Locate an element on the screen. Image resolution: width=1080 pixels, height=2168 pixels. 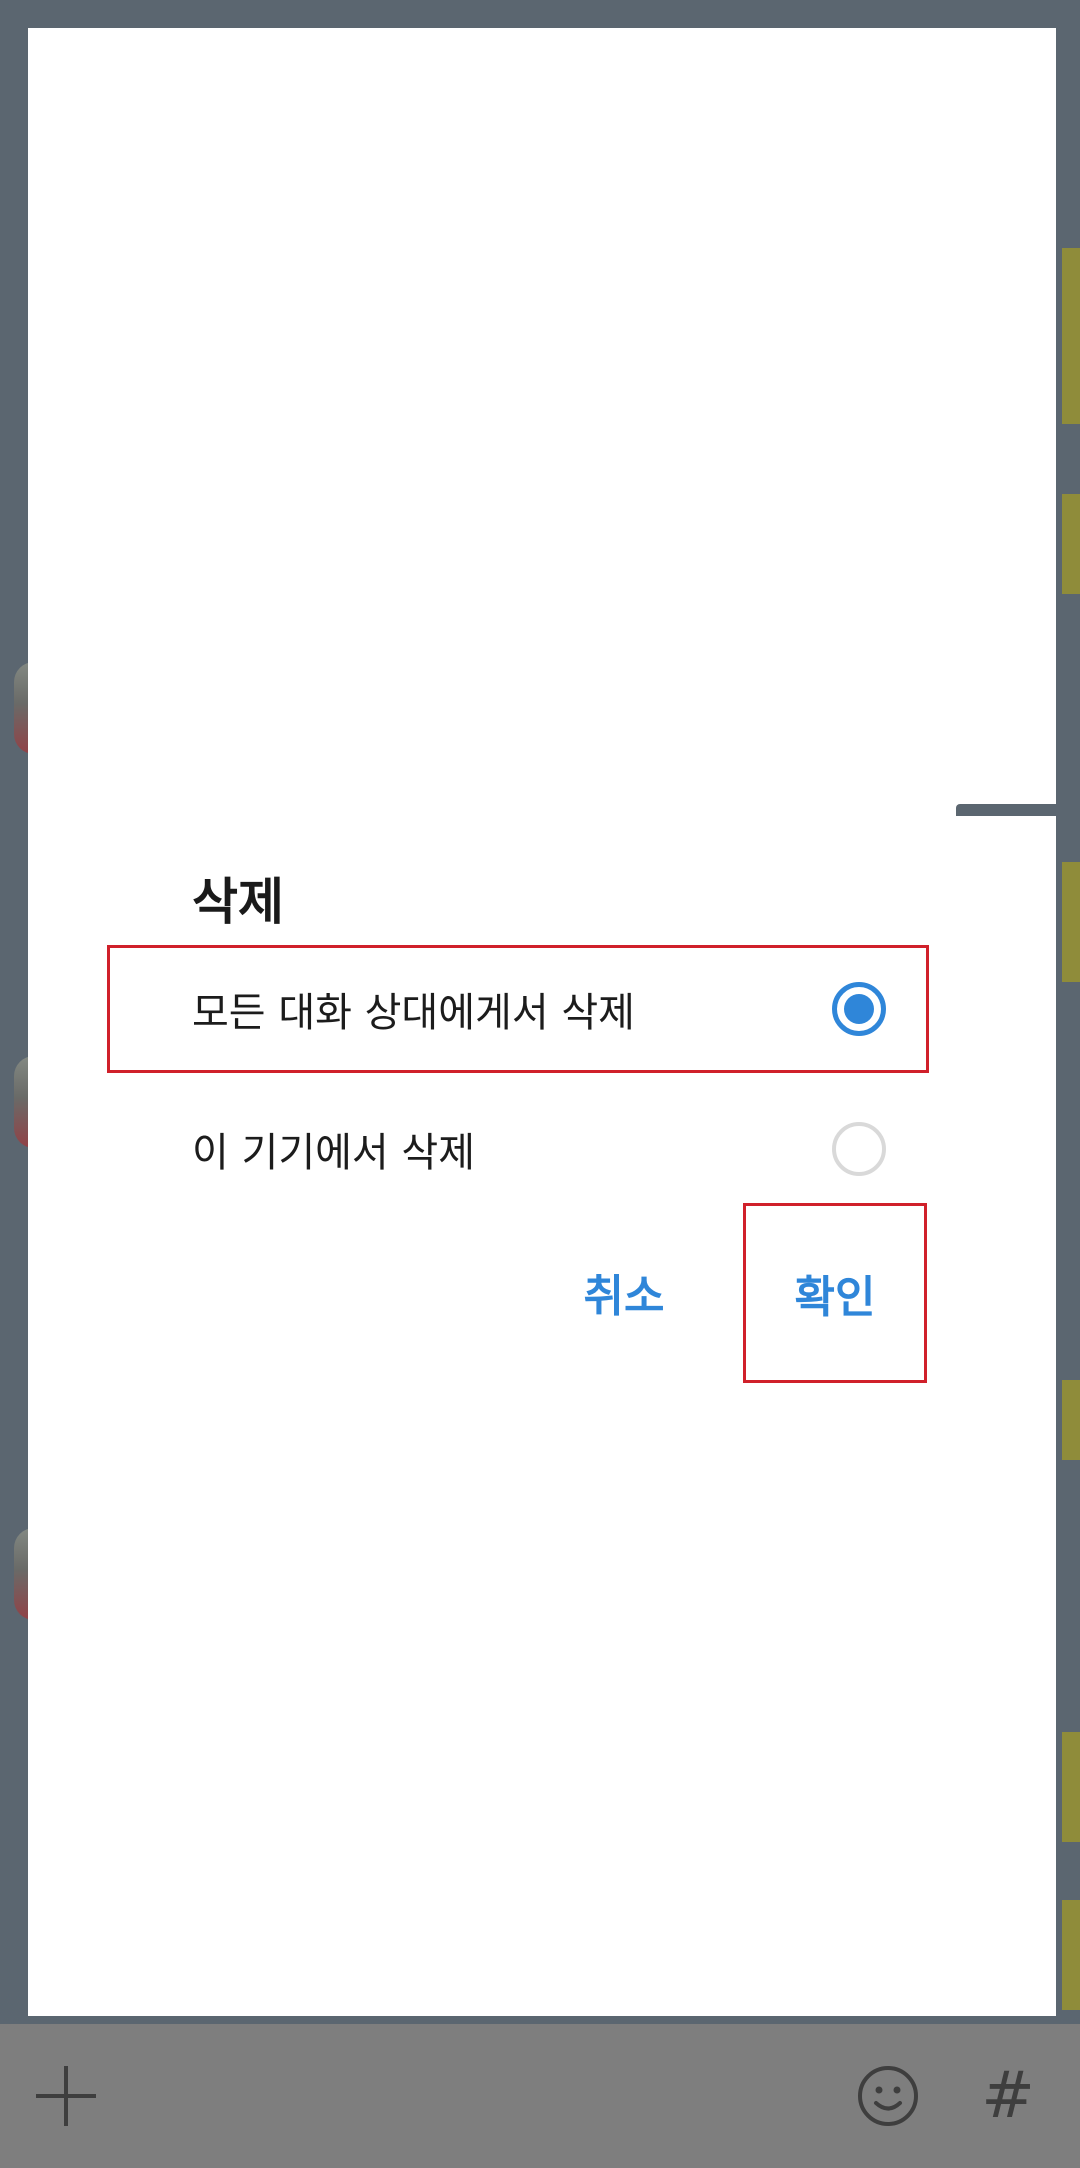
option-delete-on-this-device: 이 기기에서 삭제 is located at coordinates (518, 1149).